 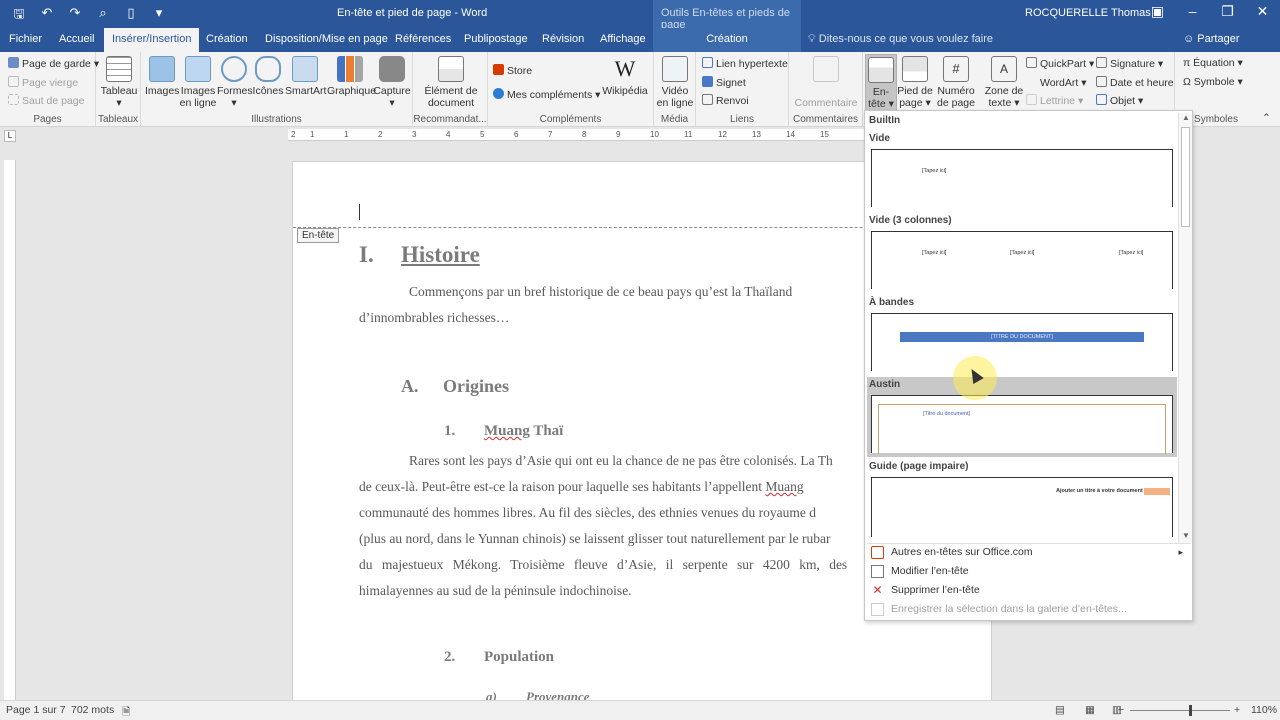 What do you see at coordinates (131, 16) in the screenshot?
I see `new-document-icon: ▯` at bounding box center [131, 16].